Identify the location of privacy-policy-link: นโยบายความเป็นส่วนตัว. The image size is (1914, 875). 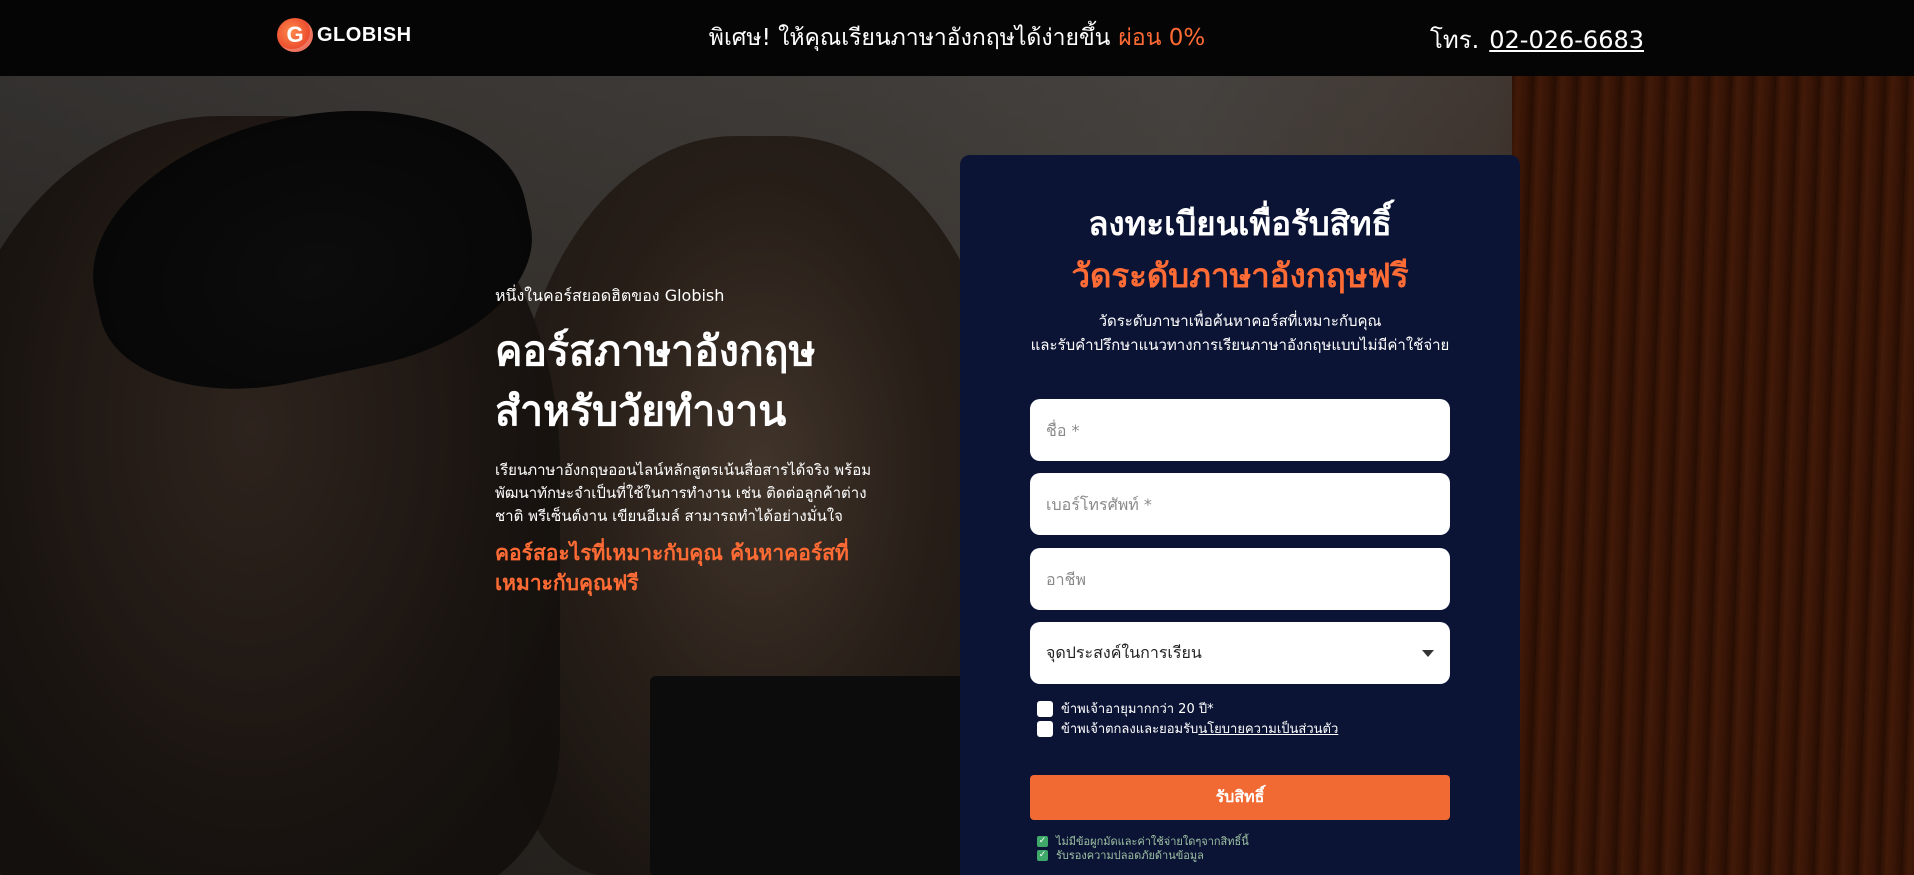
(1268, 728).